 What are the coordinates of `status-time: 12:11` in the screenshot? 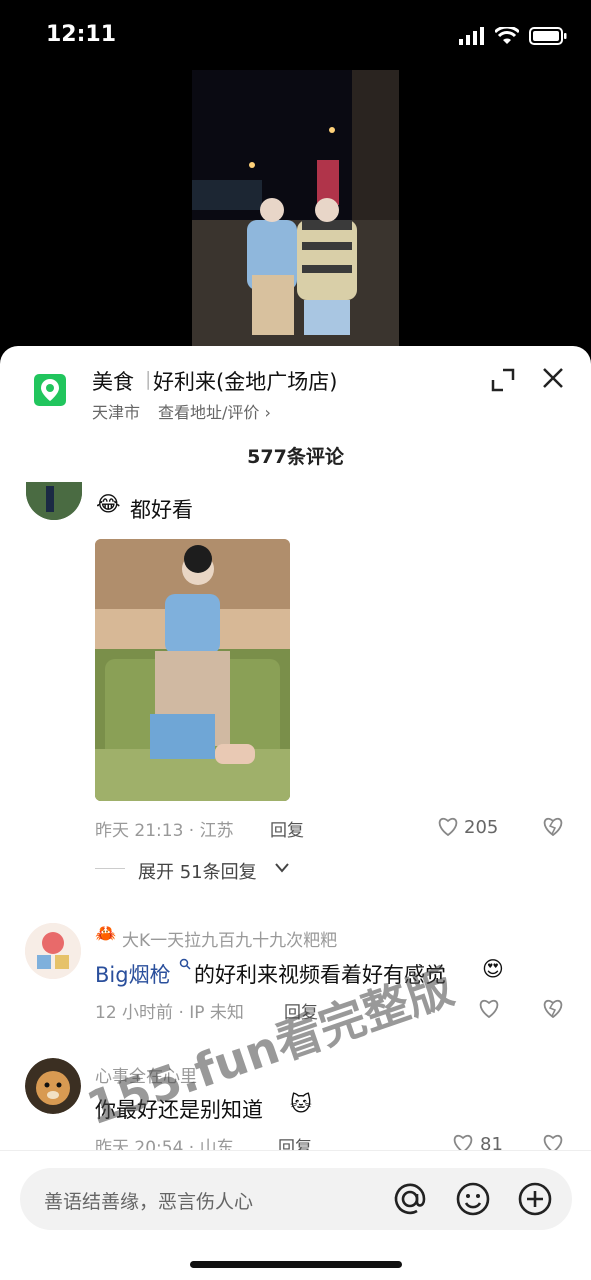 It's located at (81, 34).